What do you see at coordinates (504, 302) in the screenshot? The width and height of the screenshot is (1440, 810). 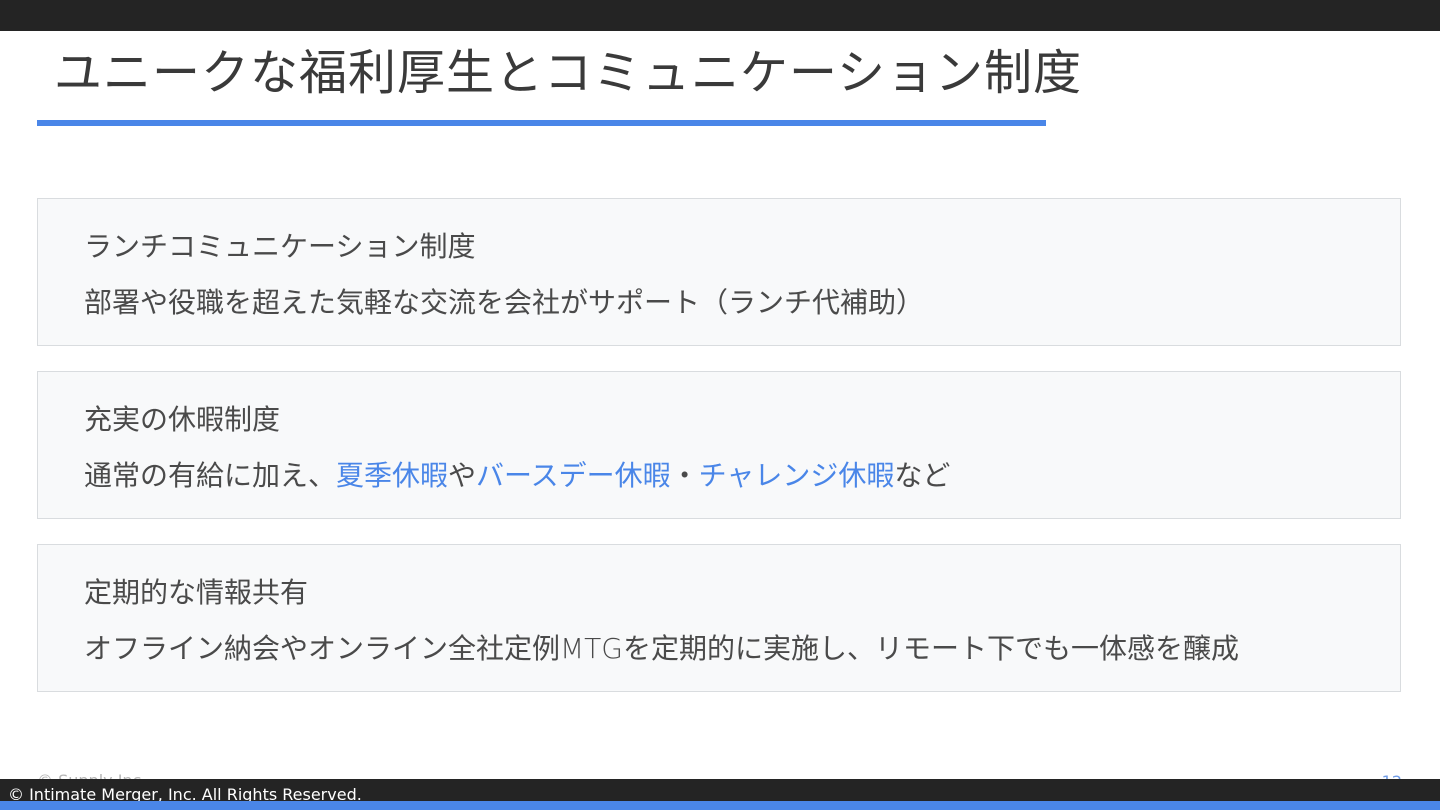 I see `card-description: 部署や役職を超えた気軽な交流を会社がサポート（ランチ代補助）` at bounding box center [504, 302].